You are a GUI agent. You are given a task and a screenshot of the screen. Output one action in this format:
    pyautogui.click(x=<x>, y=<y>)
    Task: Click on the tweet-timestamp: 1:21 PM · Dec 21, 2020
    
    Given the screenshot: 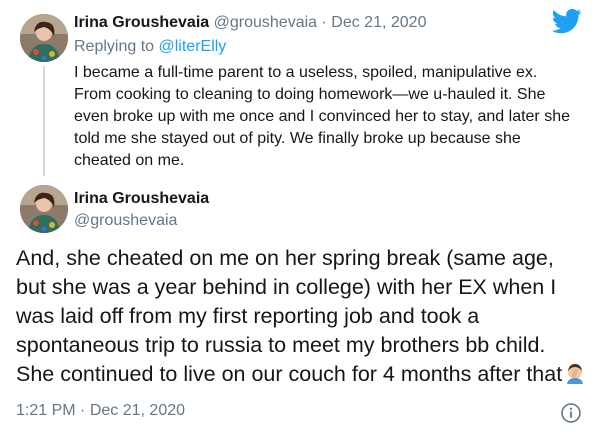 What is the action you would take?
    pyautogui.click(x=100, y=411)
    